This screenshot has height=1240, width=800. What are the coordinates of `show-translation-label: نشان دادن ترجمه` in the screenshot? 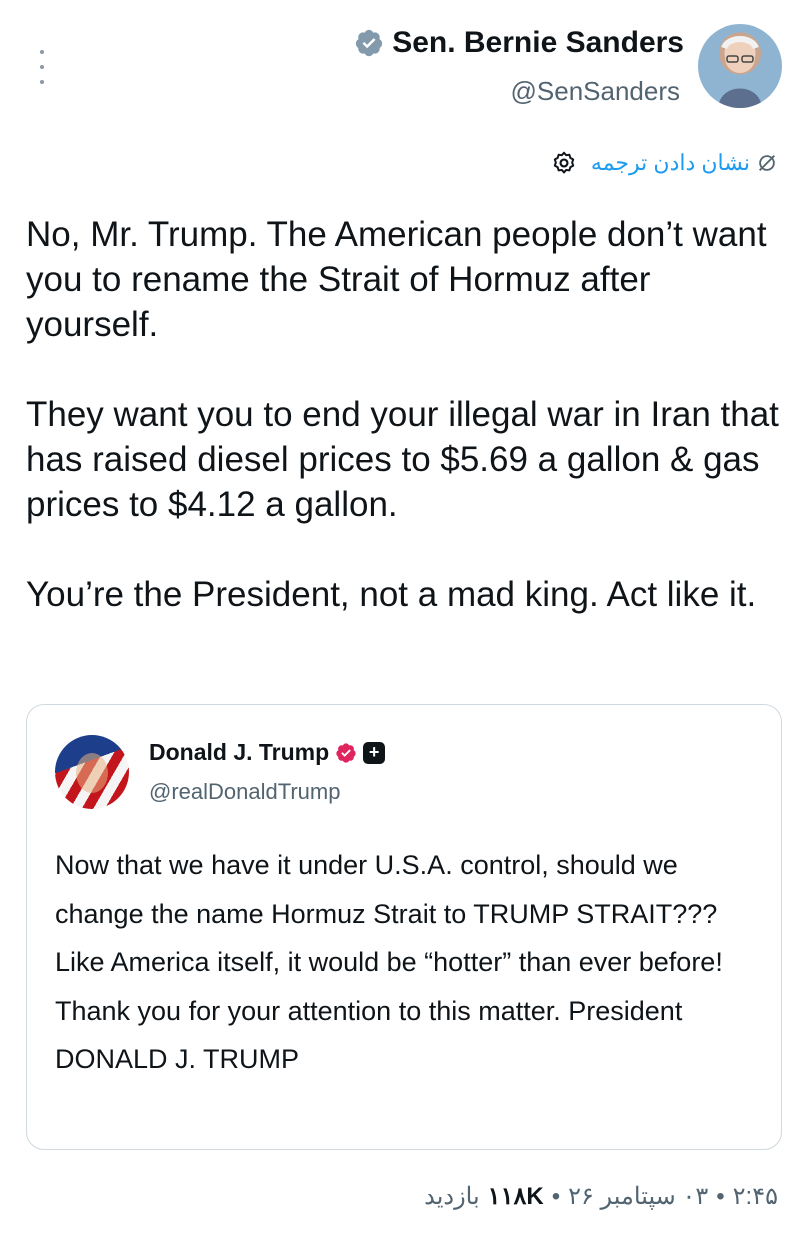 It's located at (670, 162).